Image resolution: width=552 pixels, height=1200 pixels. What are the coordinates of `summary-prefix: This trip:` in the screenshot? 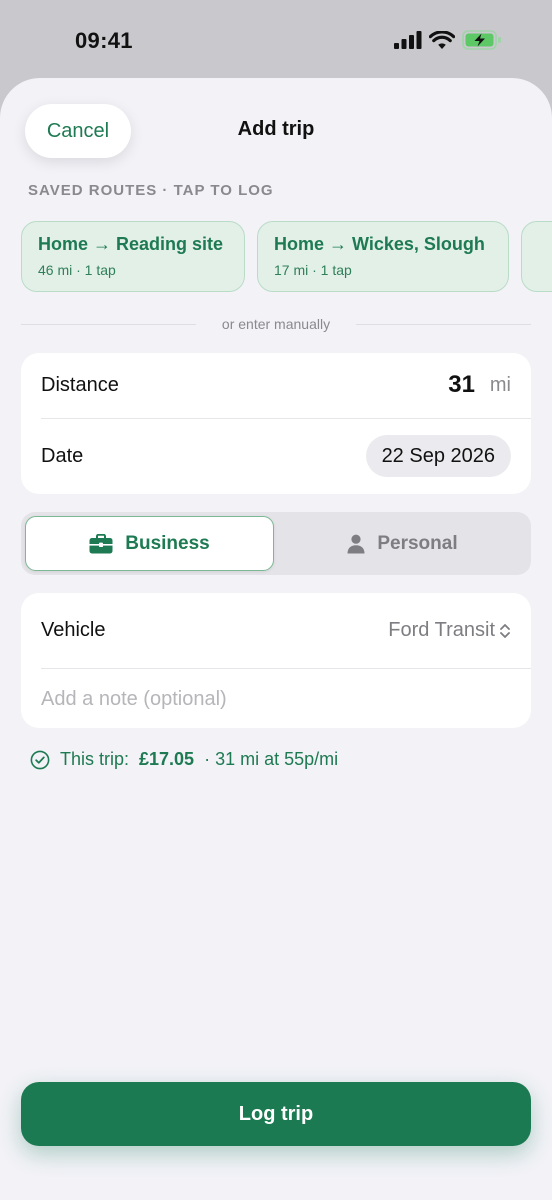 It's located at (95, 759).